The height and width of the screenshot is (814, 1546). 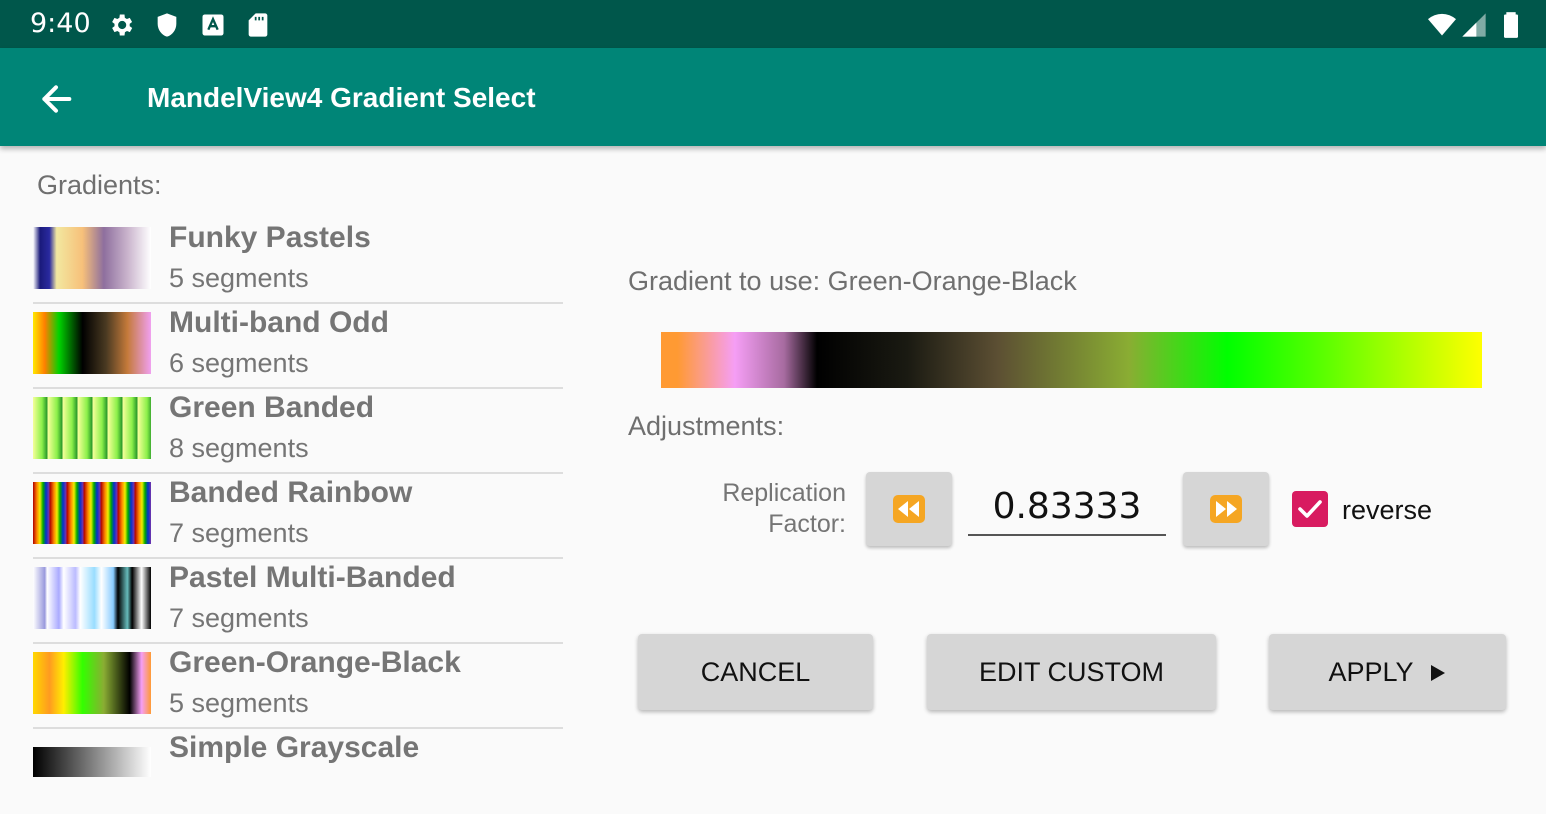 I want to click on rewind-icon, so click(x=909, y=509).